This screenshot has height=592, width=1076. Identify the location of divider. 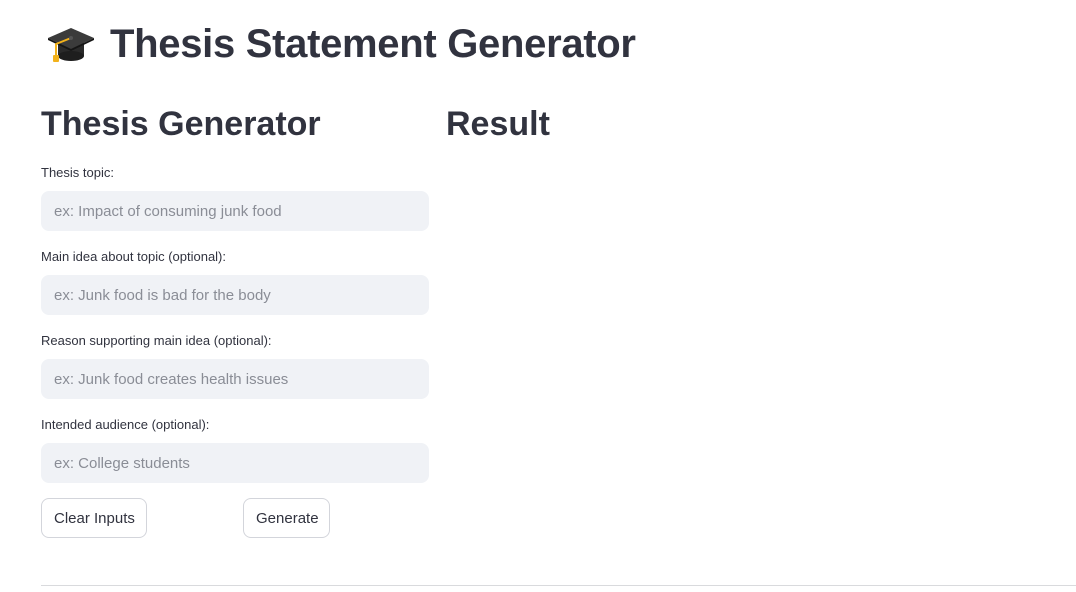
(558, 585).